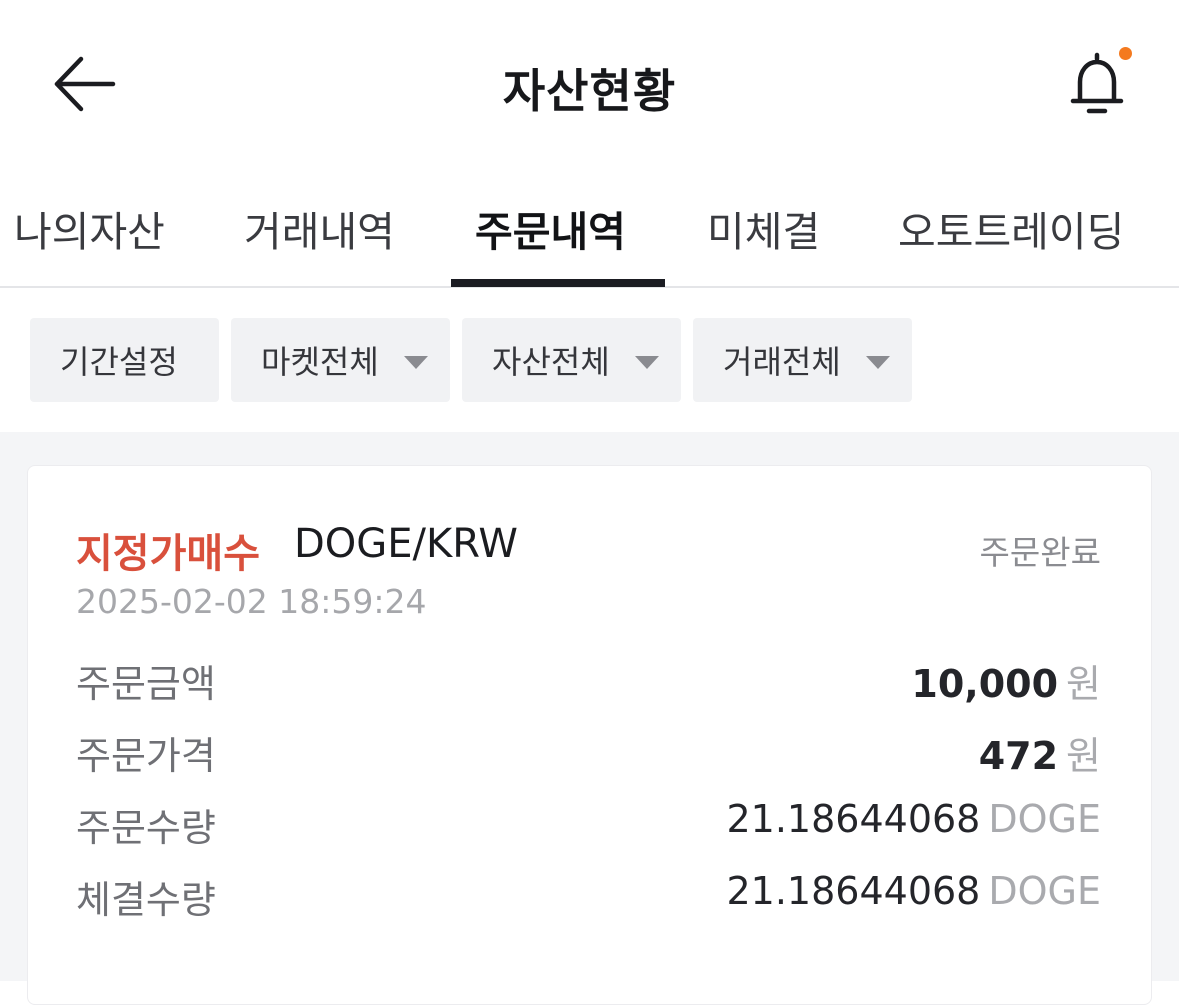 This screenshot has width=1179, height=1005. Describe the element at coordinates (1097, 83) in the screenshot. I see `bell-icon` at that location.